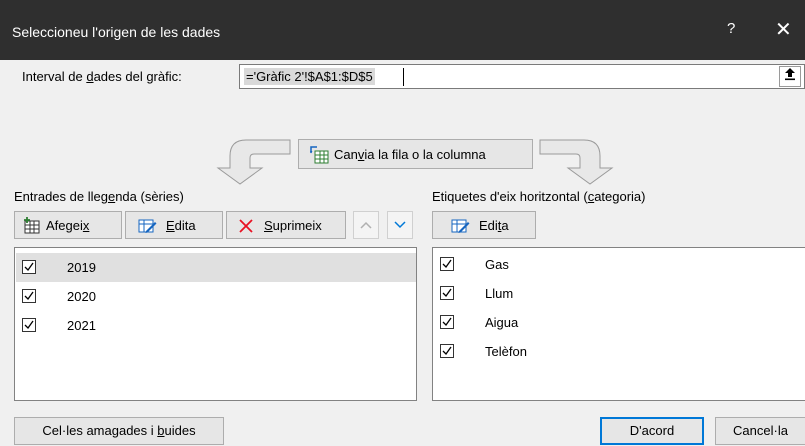 This screenshot has height=446, width=805. Describe the element at coordinates (102, 76) in the screenshot. I see `chart-range-label: Interval de dades del gràfic:` at that location.